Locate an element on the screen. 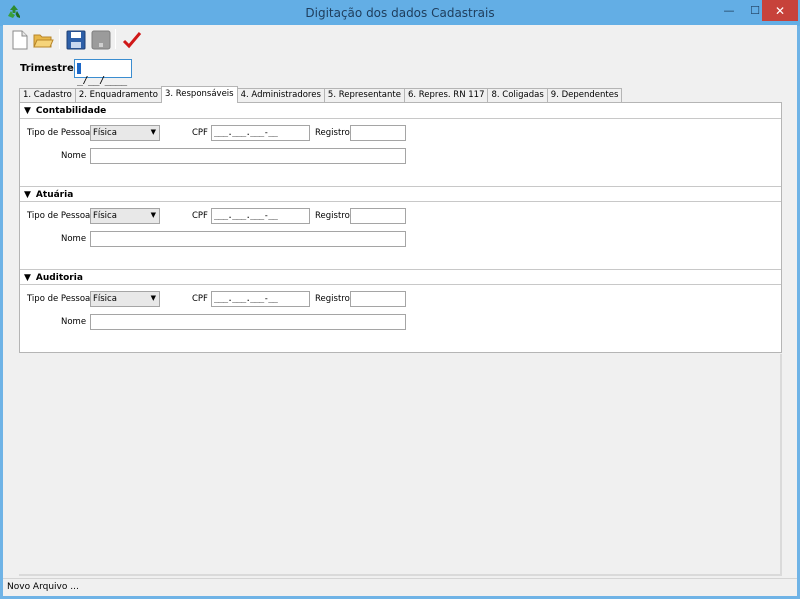 This screenshot has height=599, width=800. section-title: Auditoria is located at coordinates (59, 278).